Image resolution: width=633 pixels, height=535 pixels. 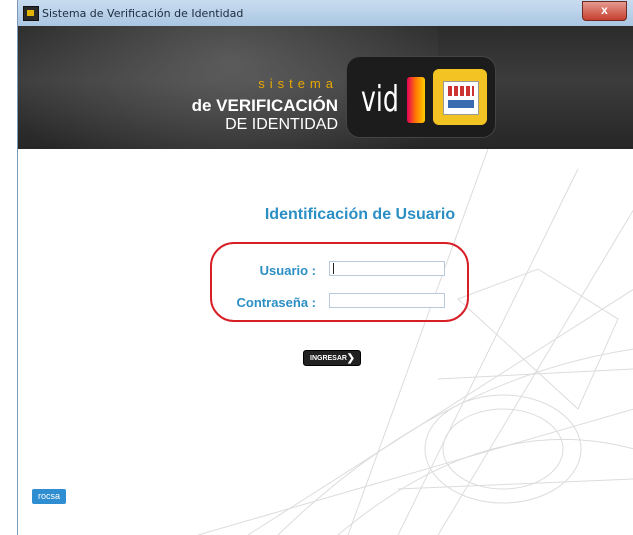 I want to click on form-title: Identificación de Usuario, so click(x=360, y=214).